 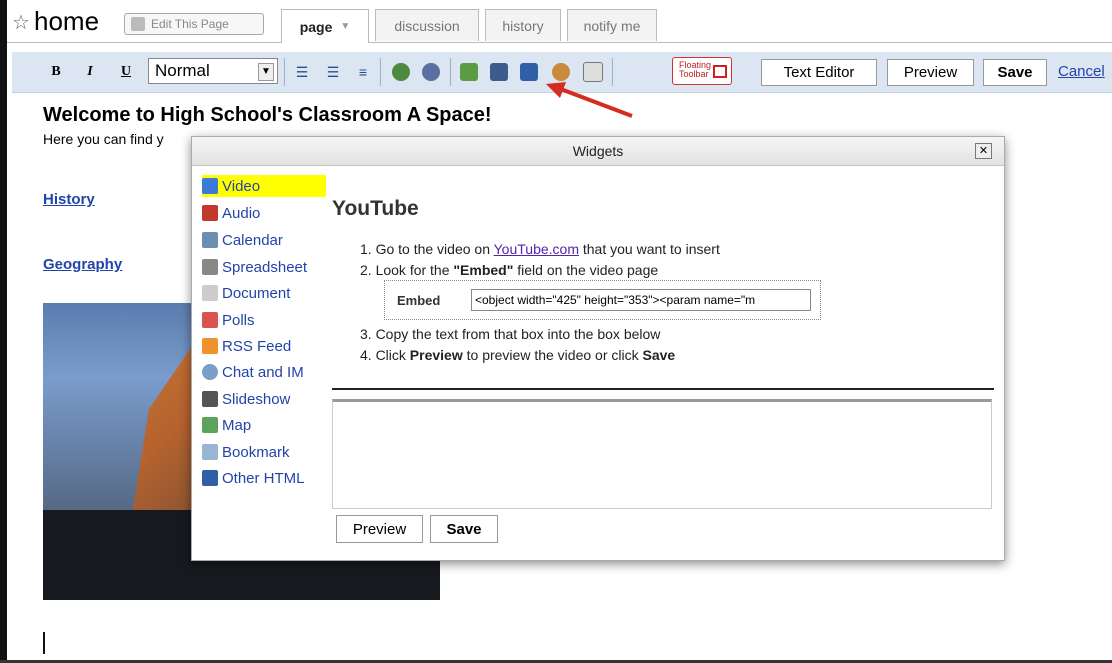 What do you see at coordinates (256, 452) in the screenshot?
I see `widget-label: Bookmark` at bounding box center [256, 452].